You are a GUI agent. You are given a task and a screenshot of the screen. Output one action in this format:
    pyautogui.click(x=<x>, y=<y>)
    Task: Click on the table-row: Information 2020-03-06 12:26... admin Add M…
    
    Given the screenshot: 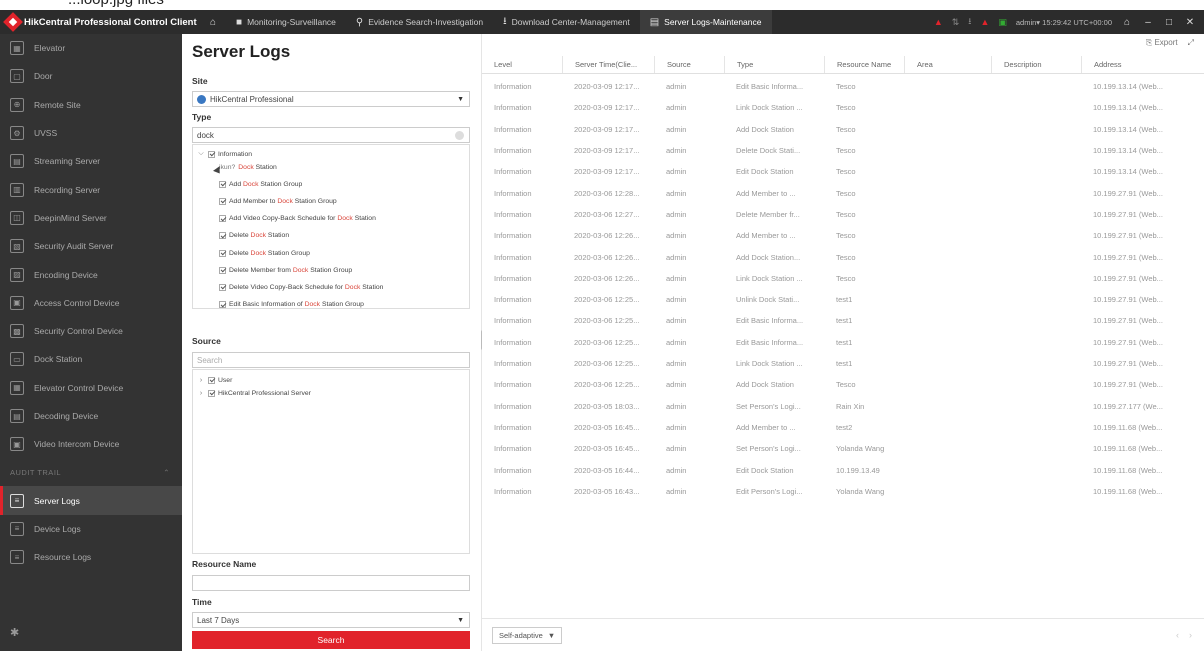 What is the action you would take?
    pyautogui.click(x=843, y=235)
    